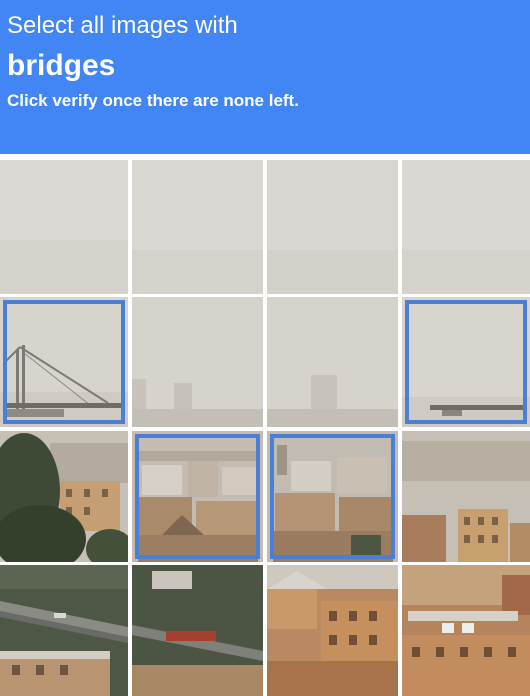 This screenshot has height=696, width=530. I want to click on trees-and-buildings-image, so click(64, 496).